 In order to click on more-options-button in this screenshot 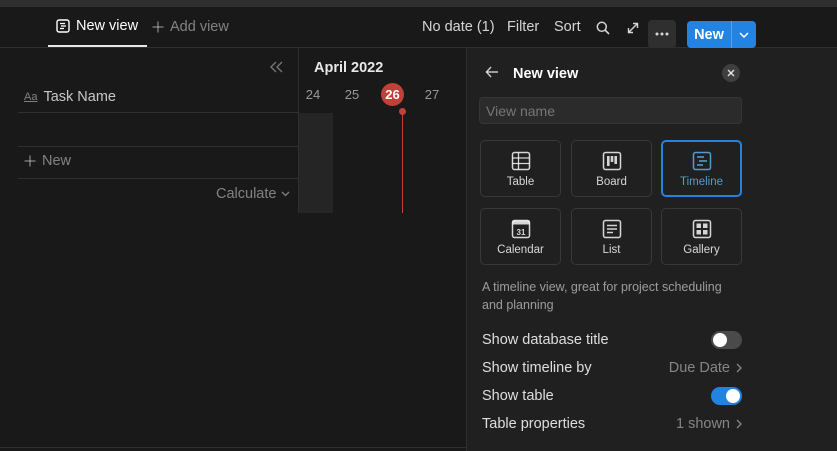, I will do `click(662, 34)`.